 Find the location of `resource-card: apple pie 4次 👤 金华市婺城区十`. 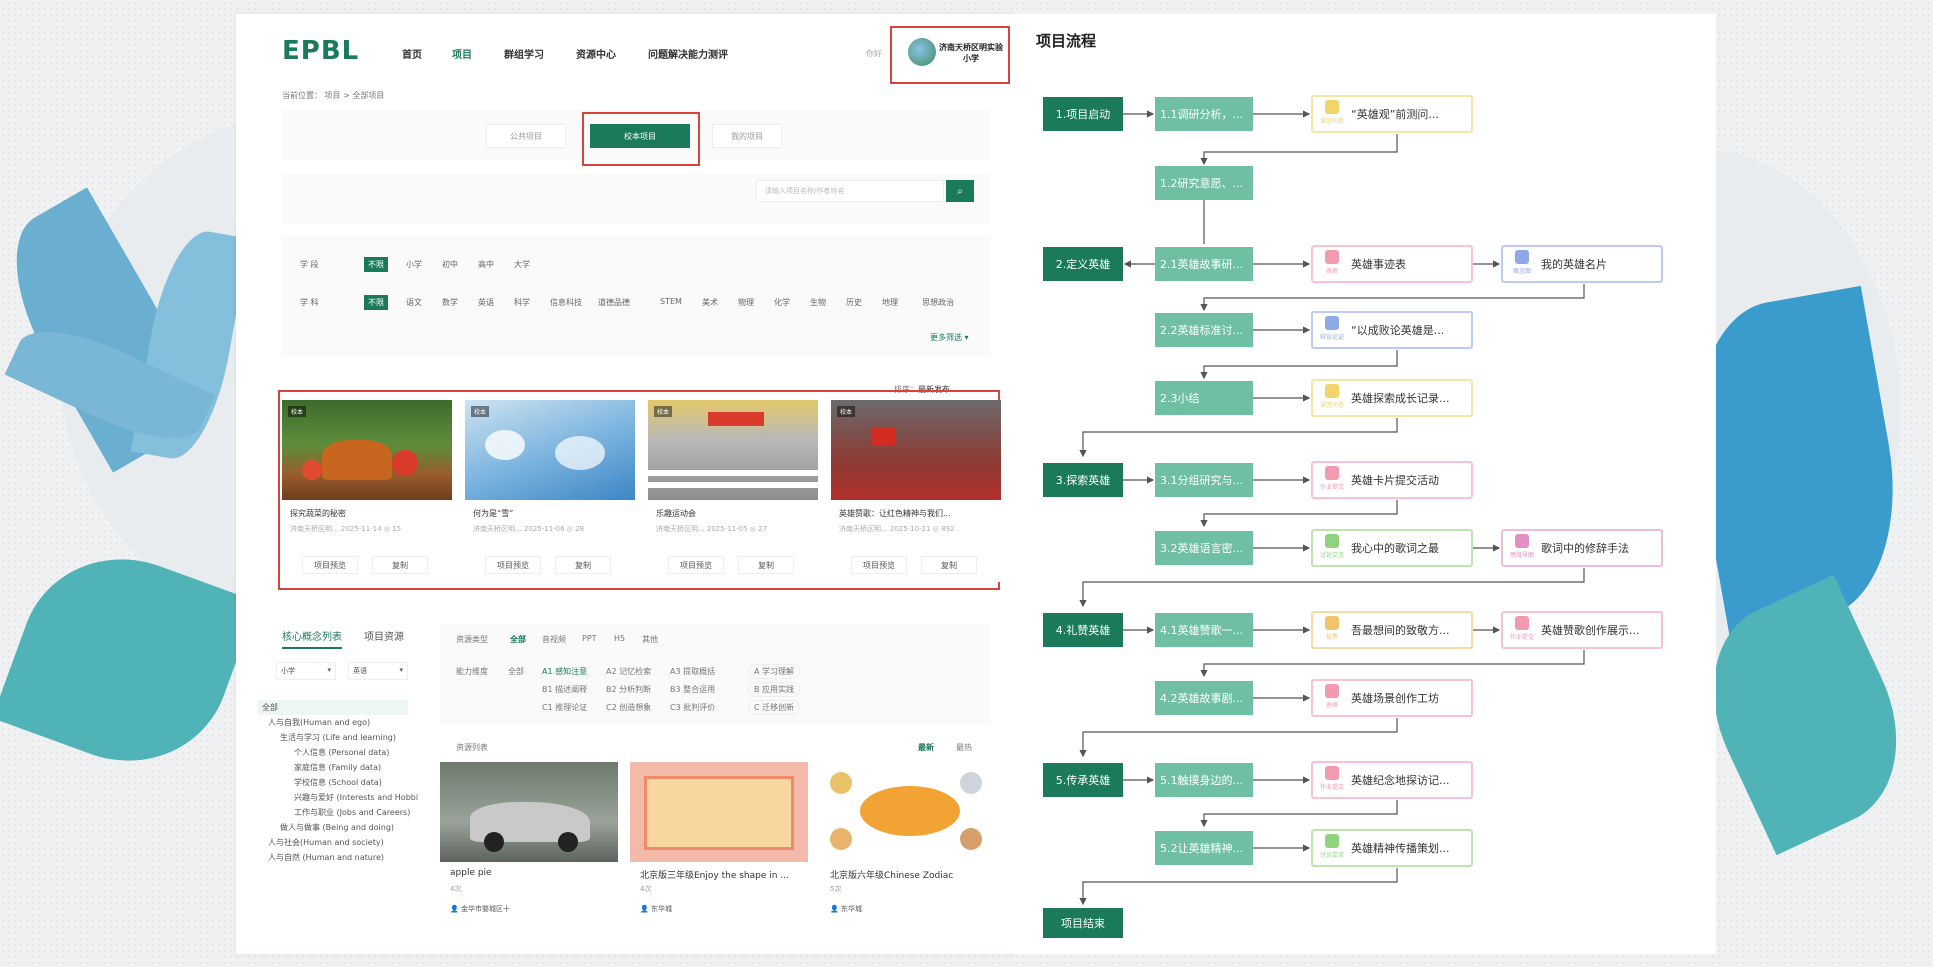

resource-card: apple pie 4次 👤 金华市婺城区十 is located at coordinates (529, 857).